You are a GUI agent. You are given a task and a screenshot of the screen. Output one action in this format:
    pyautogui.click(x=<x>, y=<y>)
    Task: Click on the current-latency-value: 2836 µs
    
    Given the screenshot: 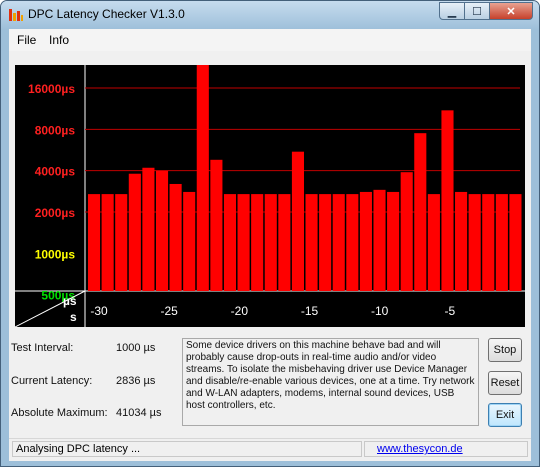 What is the action you would take?
    pyautogui.click(x=136, y=381)
    